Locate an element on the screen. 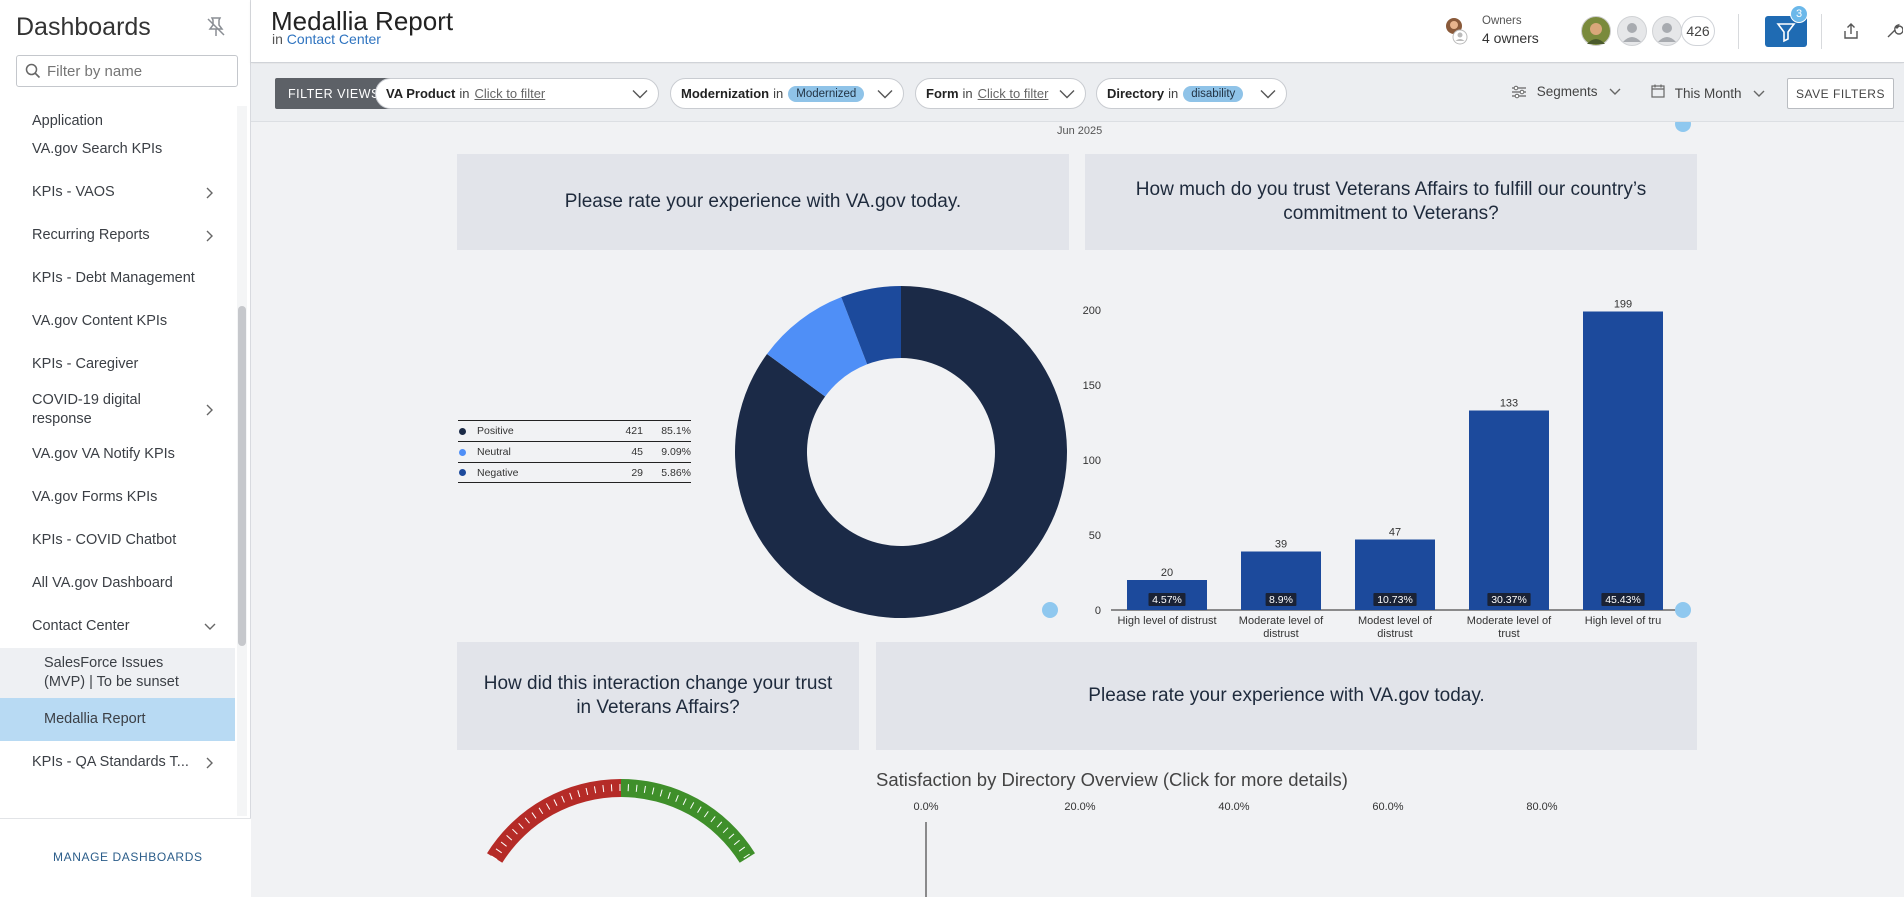  dashboard-filter-field is located at coordinates (127, 71).